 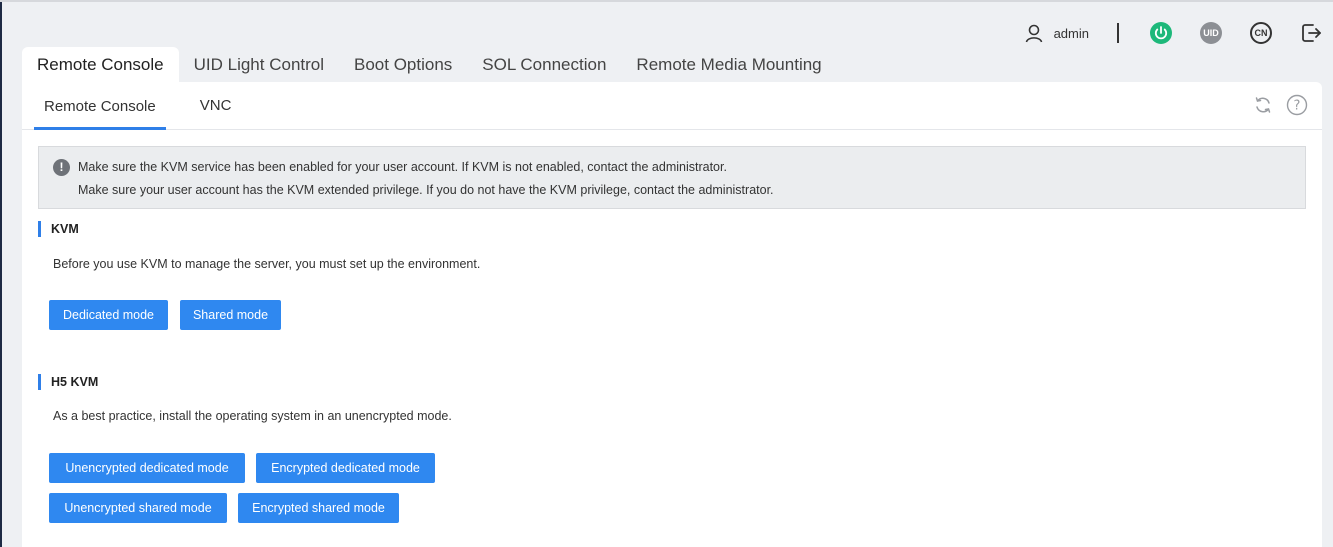 I want to click on unencrypted-shared-mode-button: Unencrypted shared mode, so click(x=138, y=508).